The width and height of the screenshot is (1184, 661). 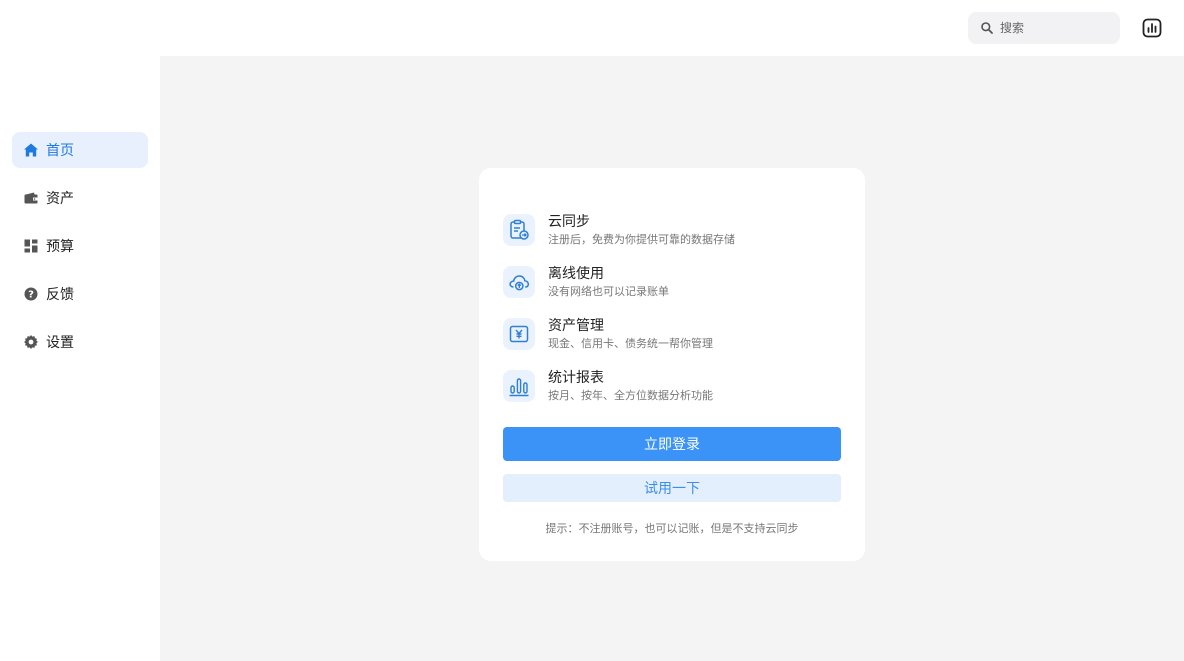 What do you see at coordinates (576, 326) in the screenshot?
I see `feature-title: 资产管理` at bounding box center [576, 326].